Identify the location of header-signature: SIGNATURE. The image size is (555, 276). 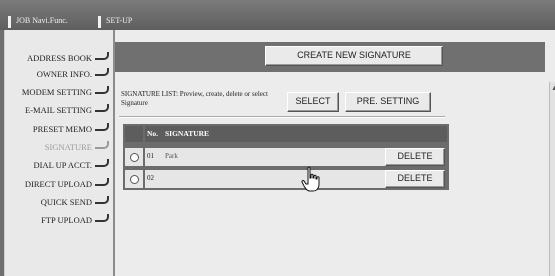
(275, 134).